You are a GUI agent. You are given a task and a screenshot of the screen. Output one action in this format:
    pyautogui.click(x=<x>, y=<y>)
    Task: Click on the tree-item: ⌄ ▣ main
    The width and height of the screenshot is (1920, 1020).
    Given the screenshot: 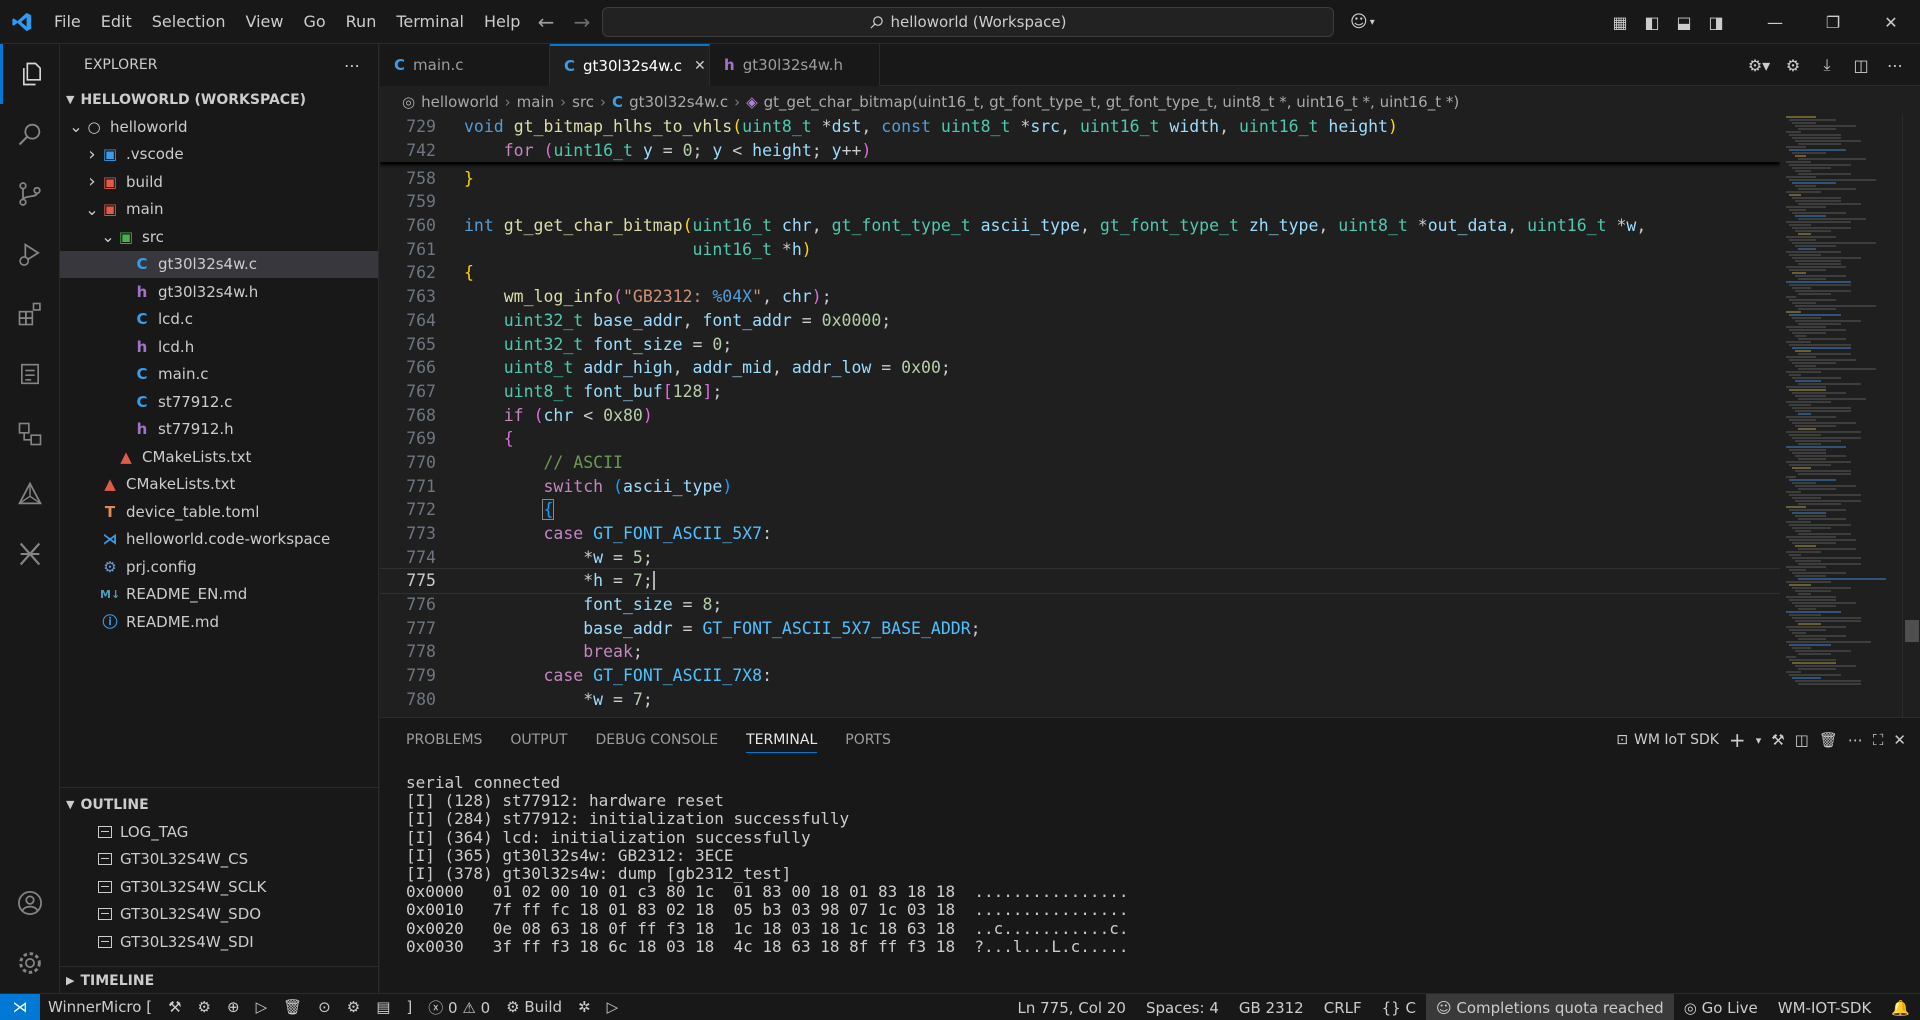 What is the action you would take?
    pyautogui.click(x=219, y=210)
    